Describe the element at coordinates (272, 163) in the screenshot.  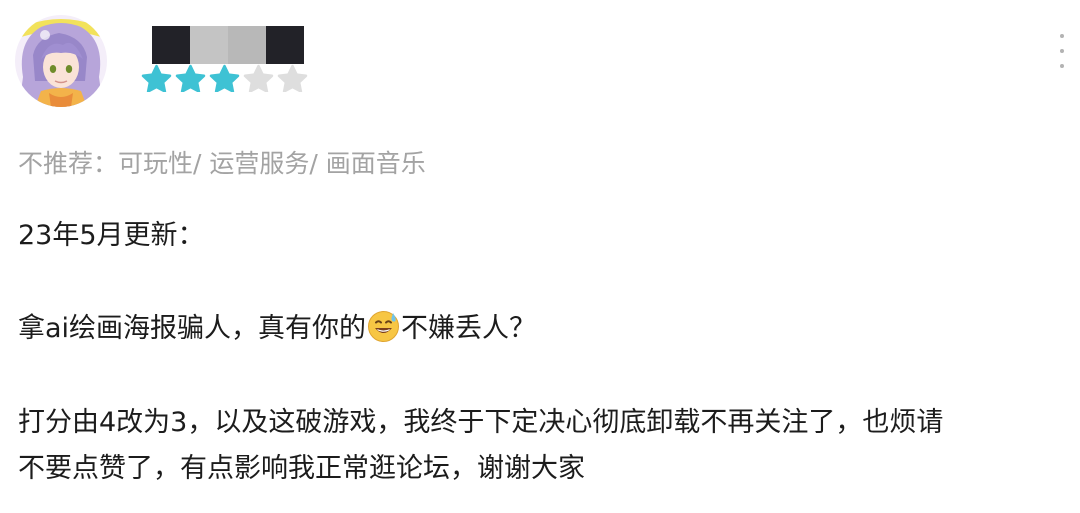
I see `not-recommended-items: 可玩性/ 运营服务/ 画面音乐` at that location.